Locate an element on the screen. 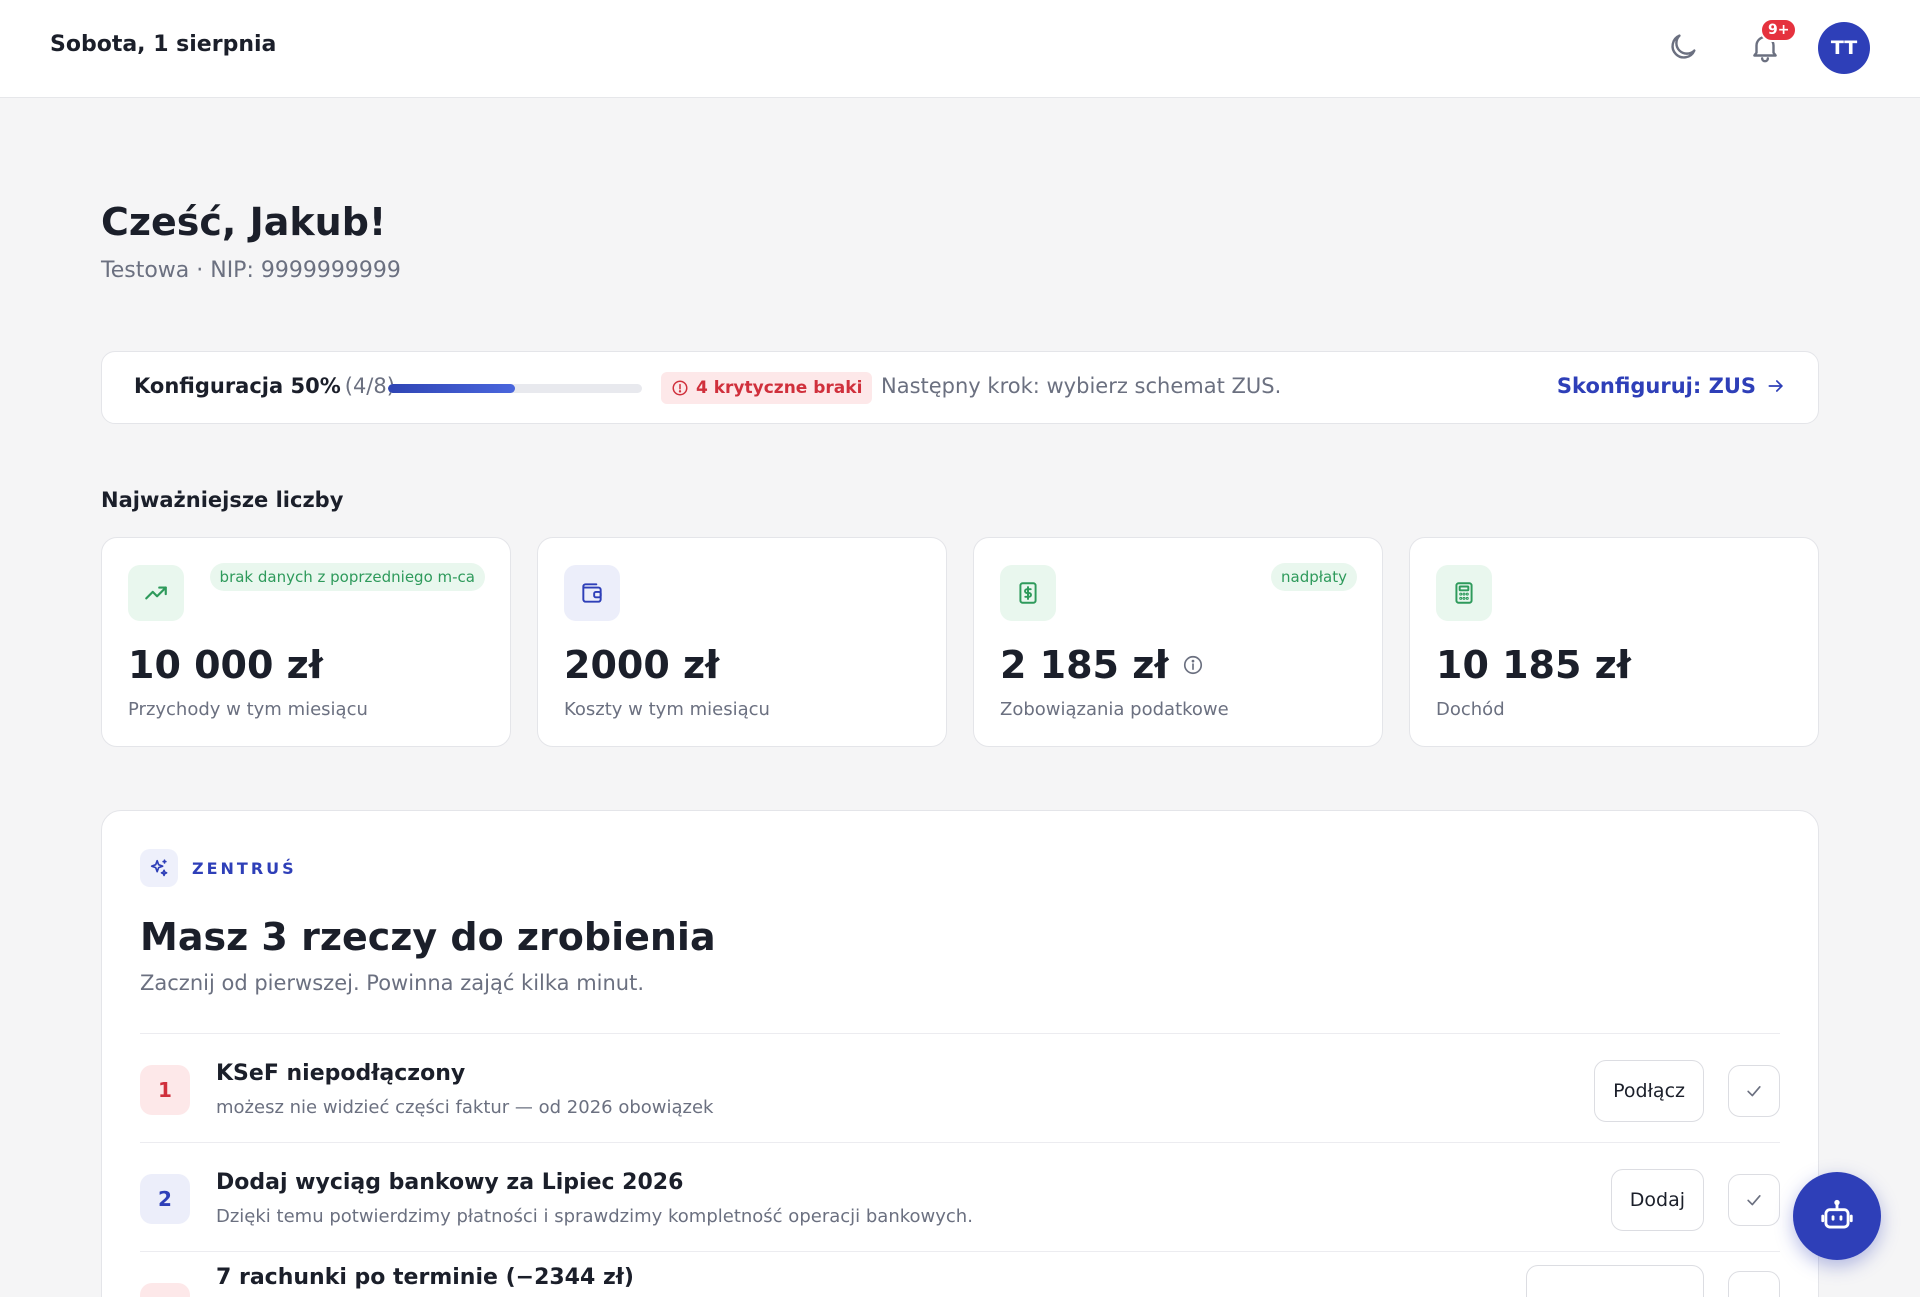 This screenshot has width=1920, height=1297. stat-label: Zobowiązania podatkowe is located at coordinates (1114, 709).